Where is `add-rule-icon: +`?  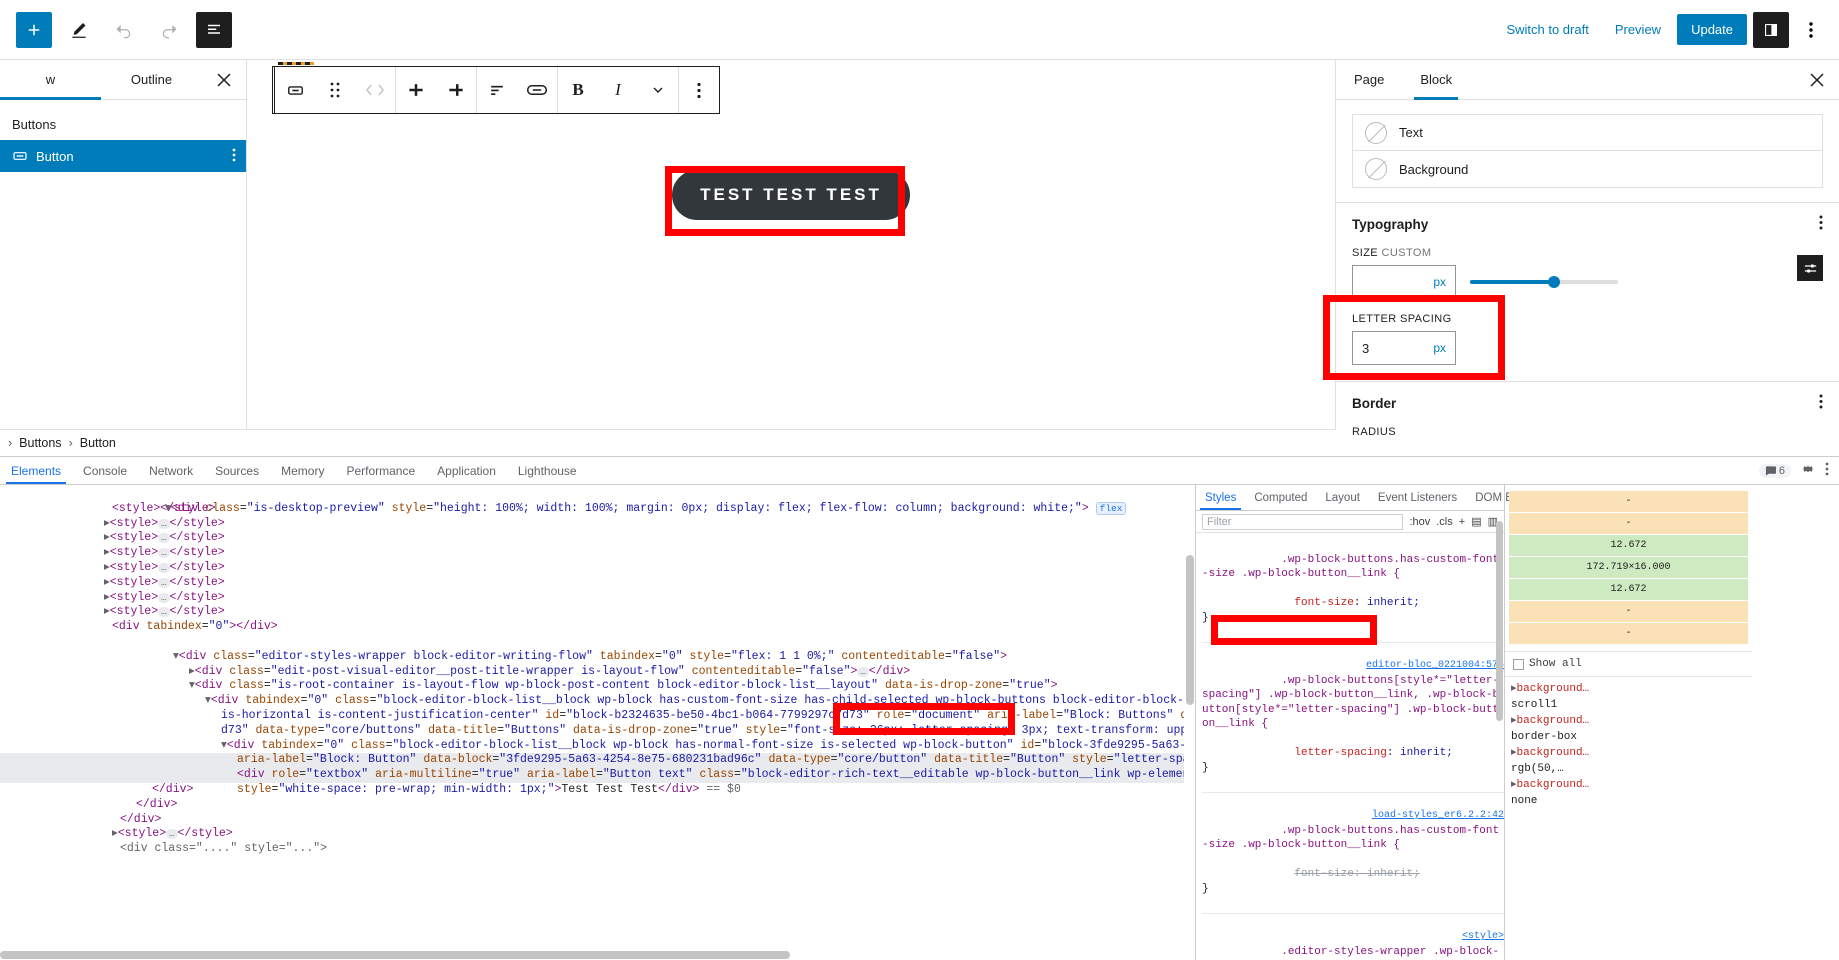
add-rule-icon: + is located at coordinates (1462, 522).